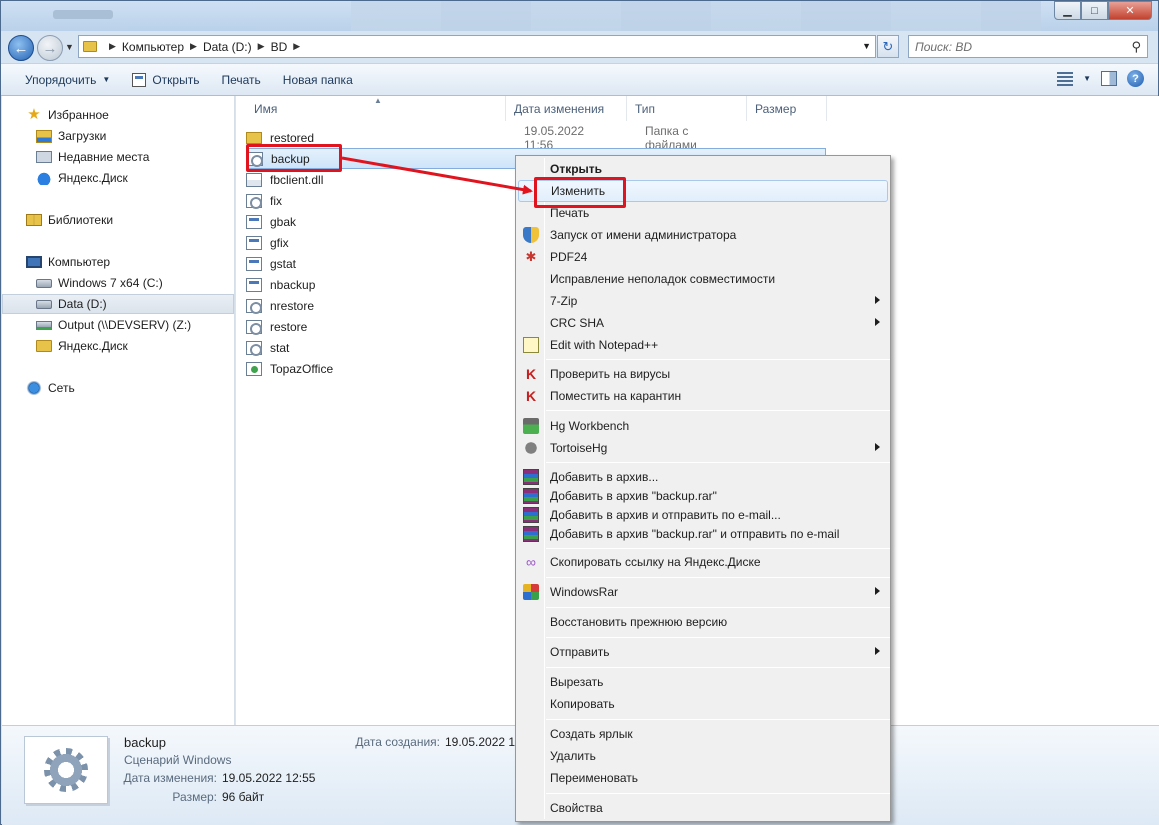  Describe the element at coordinates (703, 704) in the screenshot. I see `menu-item-copy: Копировать` at that location.